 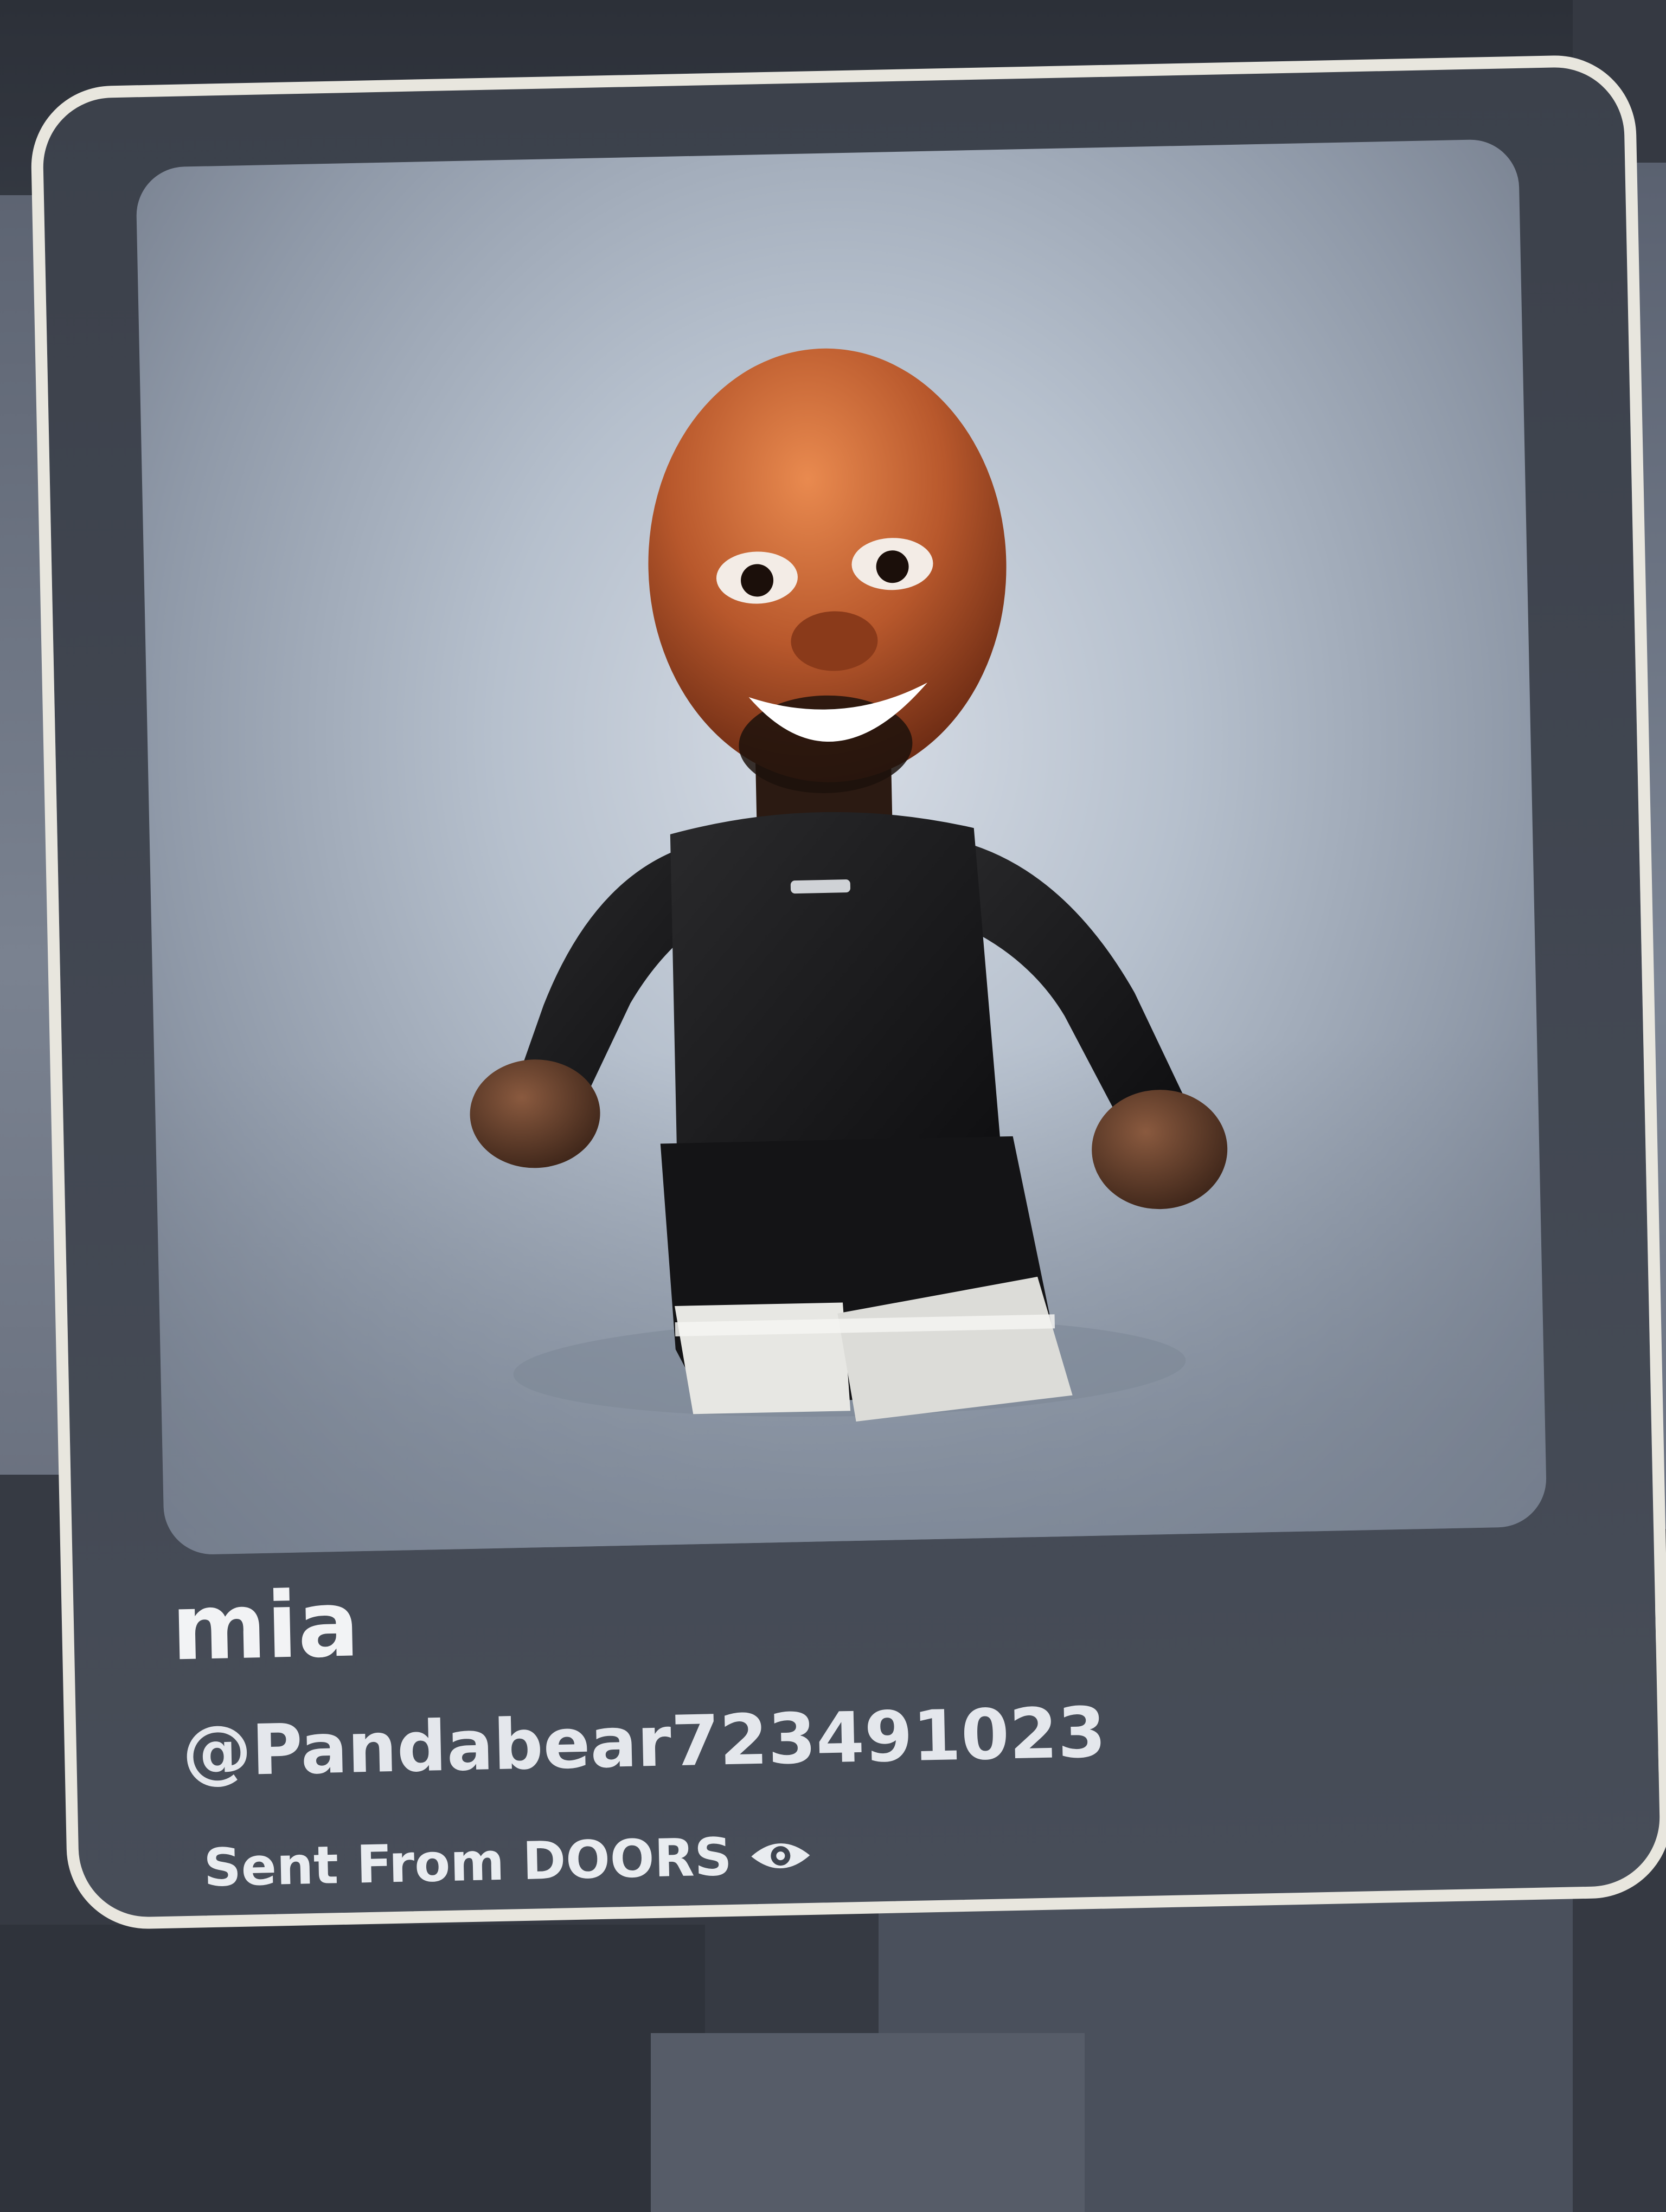 I want to click on display-name: mia, so click(x=265, y=1626).